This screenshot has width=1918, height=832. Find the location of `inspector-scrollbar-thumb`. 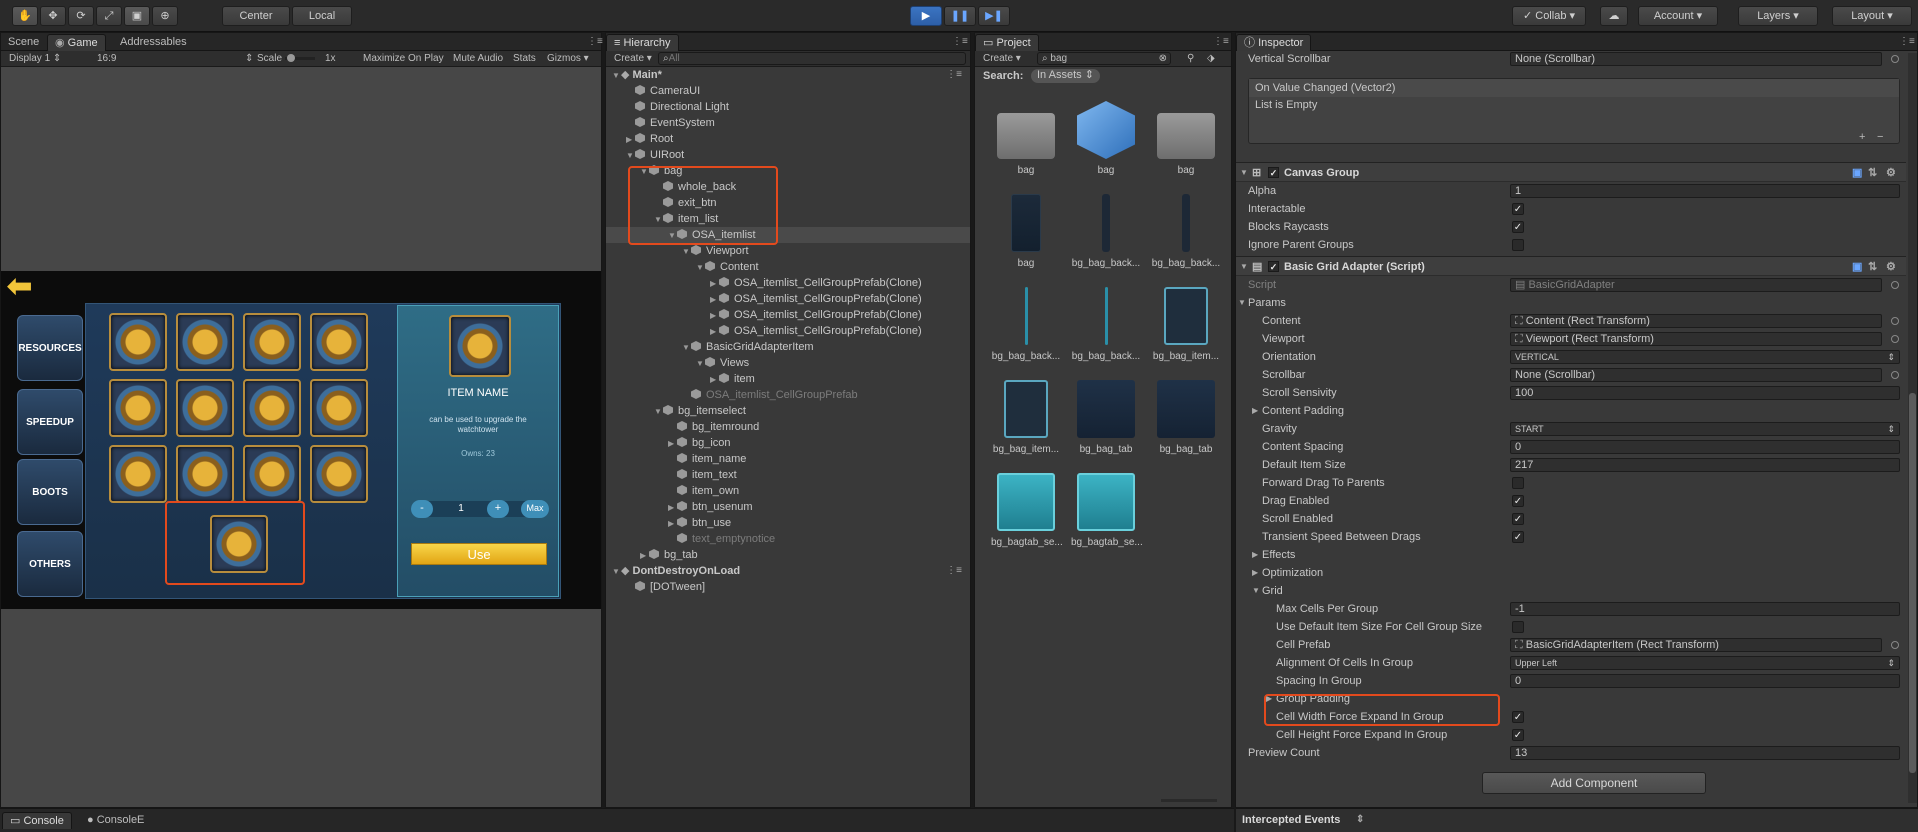

inspector-scrollbar-thumb is located at coordinates (1912, 583).